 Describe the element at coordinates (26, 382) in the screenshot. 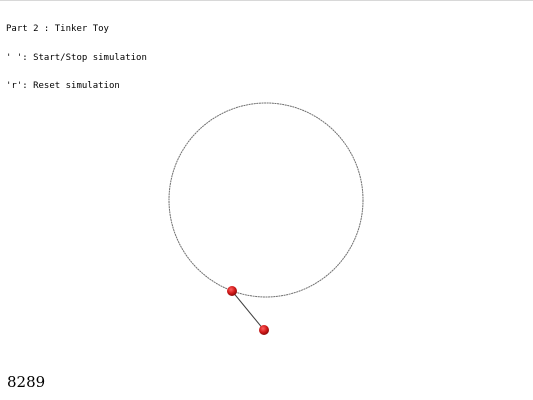

I see `frame-counter: 8289` at that location.